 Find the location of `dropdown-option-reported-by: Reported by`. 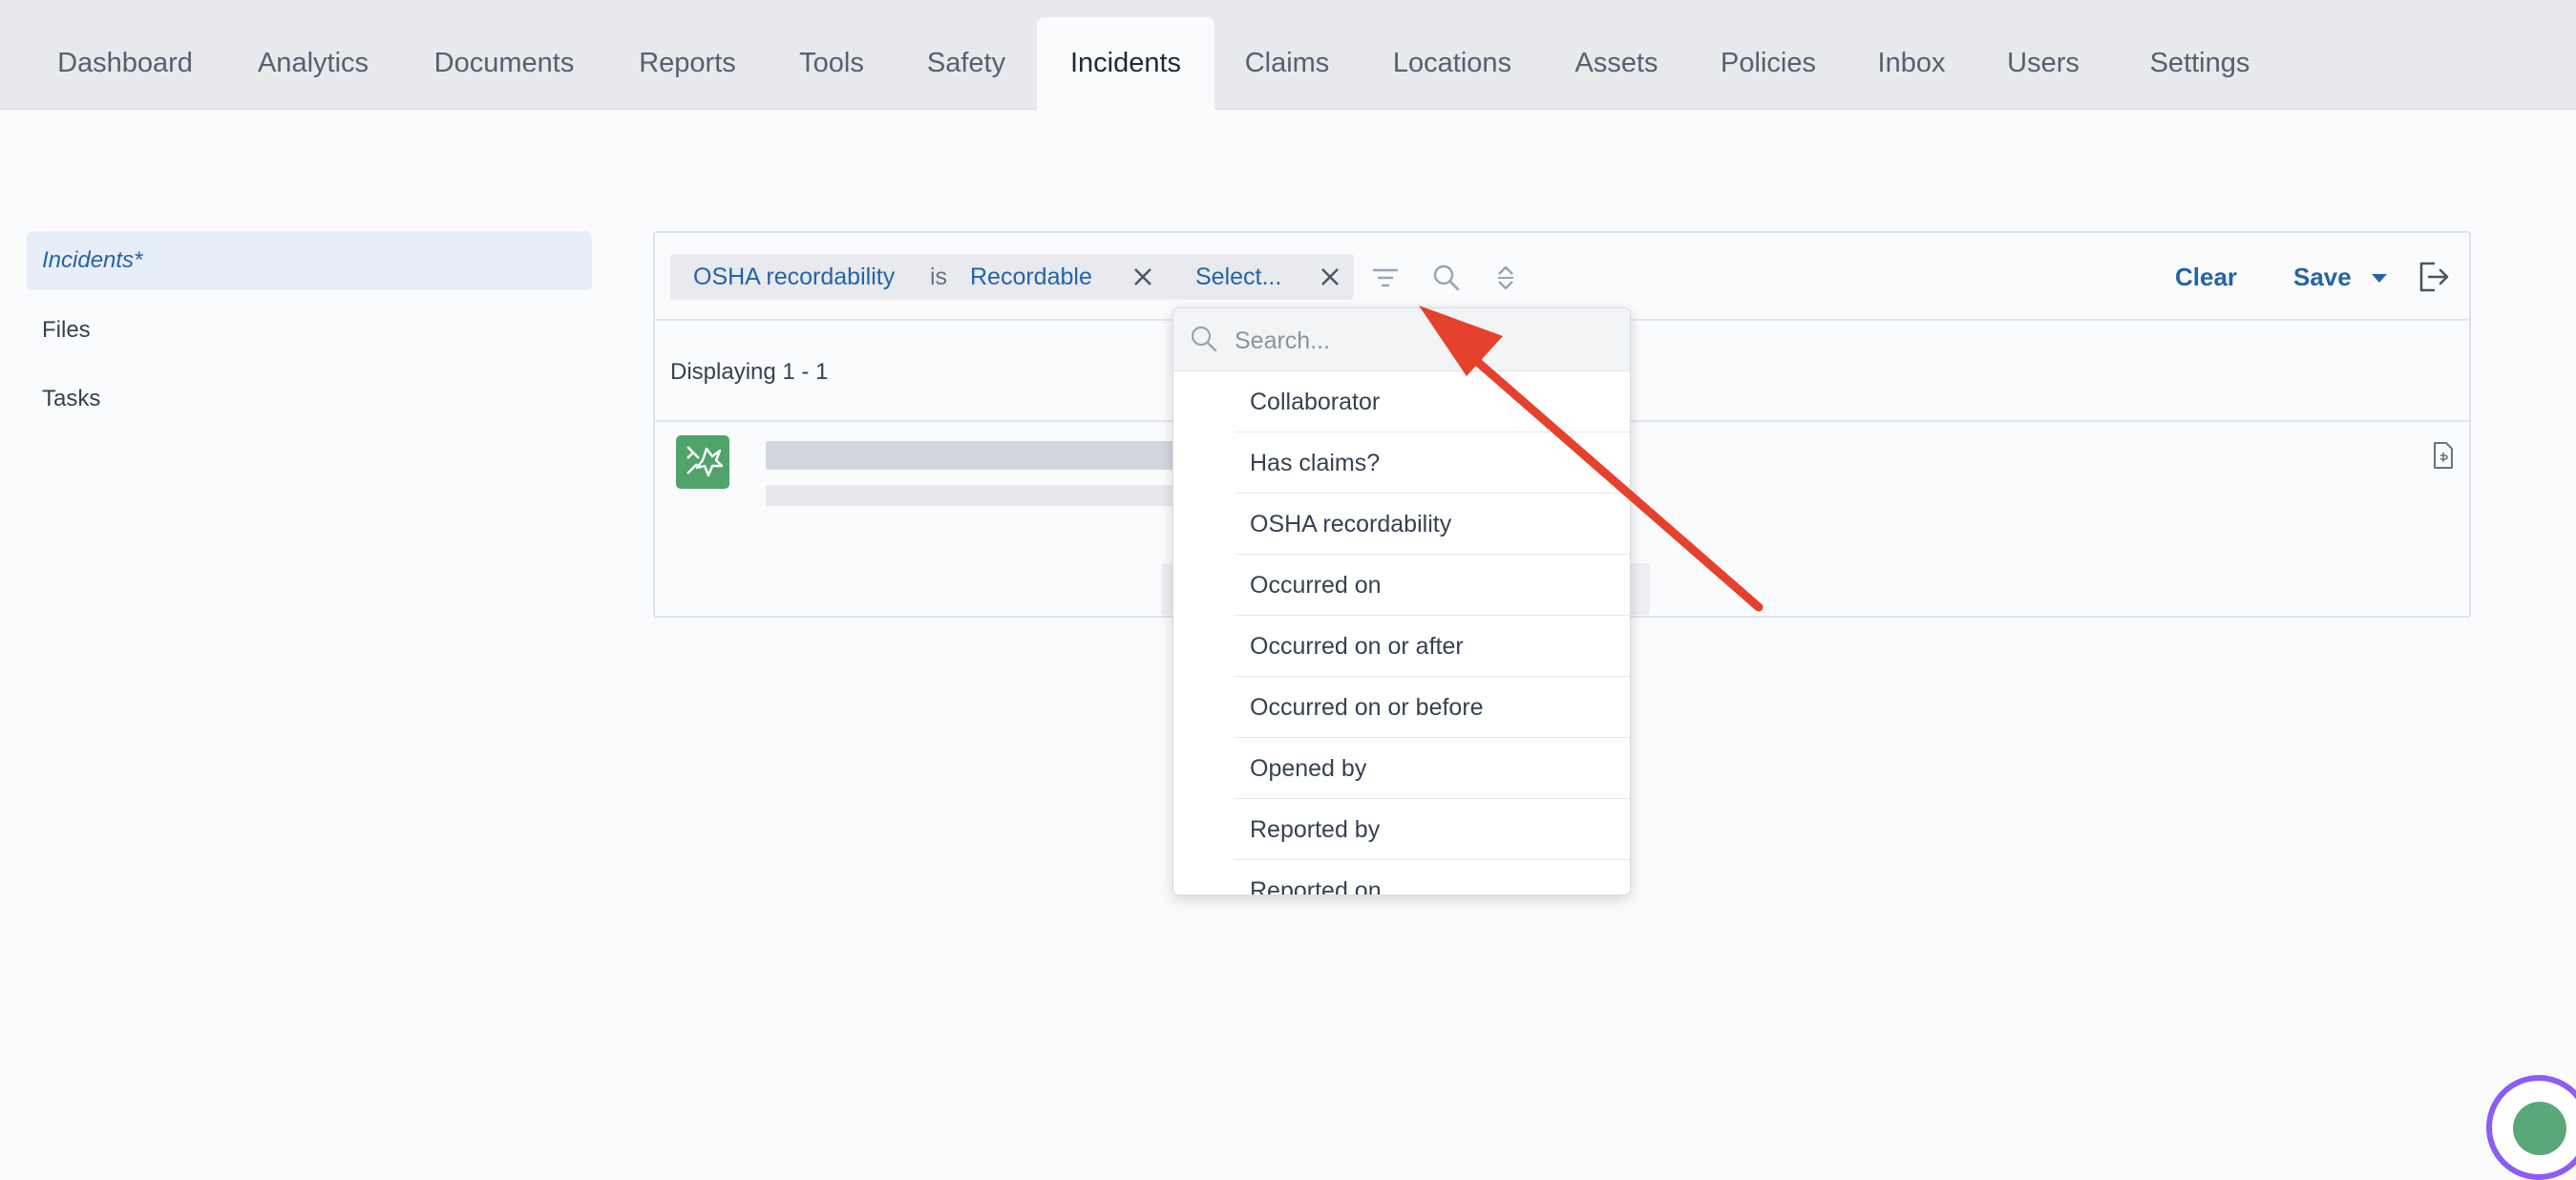

dropdown-option-reported-by: Reported by is located at coordinates (1432, 829).